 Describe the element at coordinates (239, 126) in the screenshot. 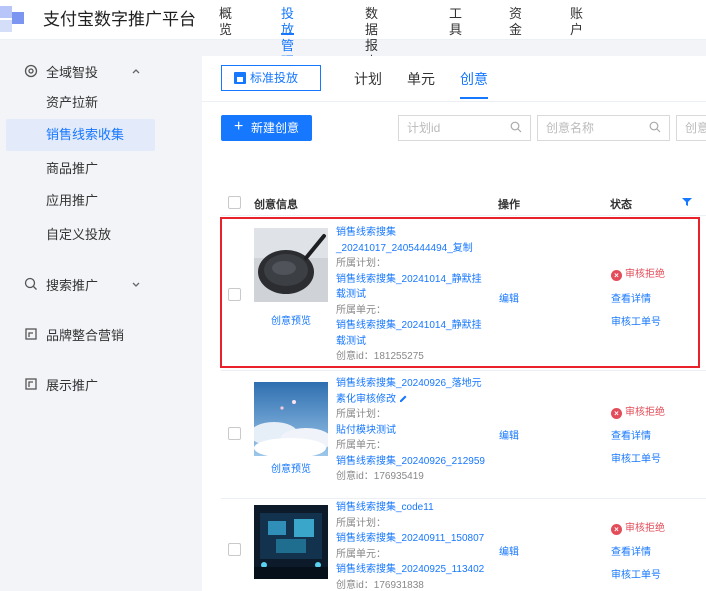

I see `plus-icon: +` at that location.